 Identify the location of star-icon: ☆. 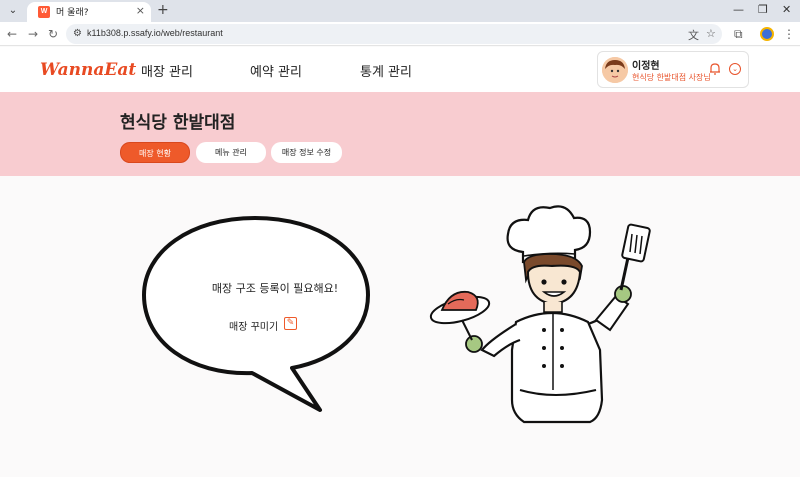
(711, 33).